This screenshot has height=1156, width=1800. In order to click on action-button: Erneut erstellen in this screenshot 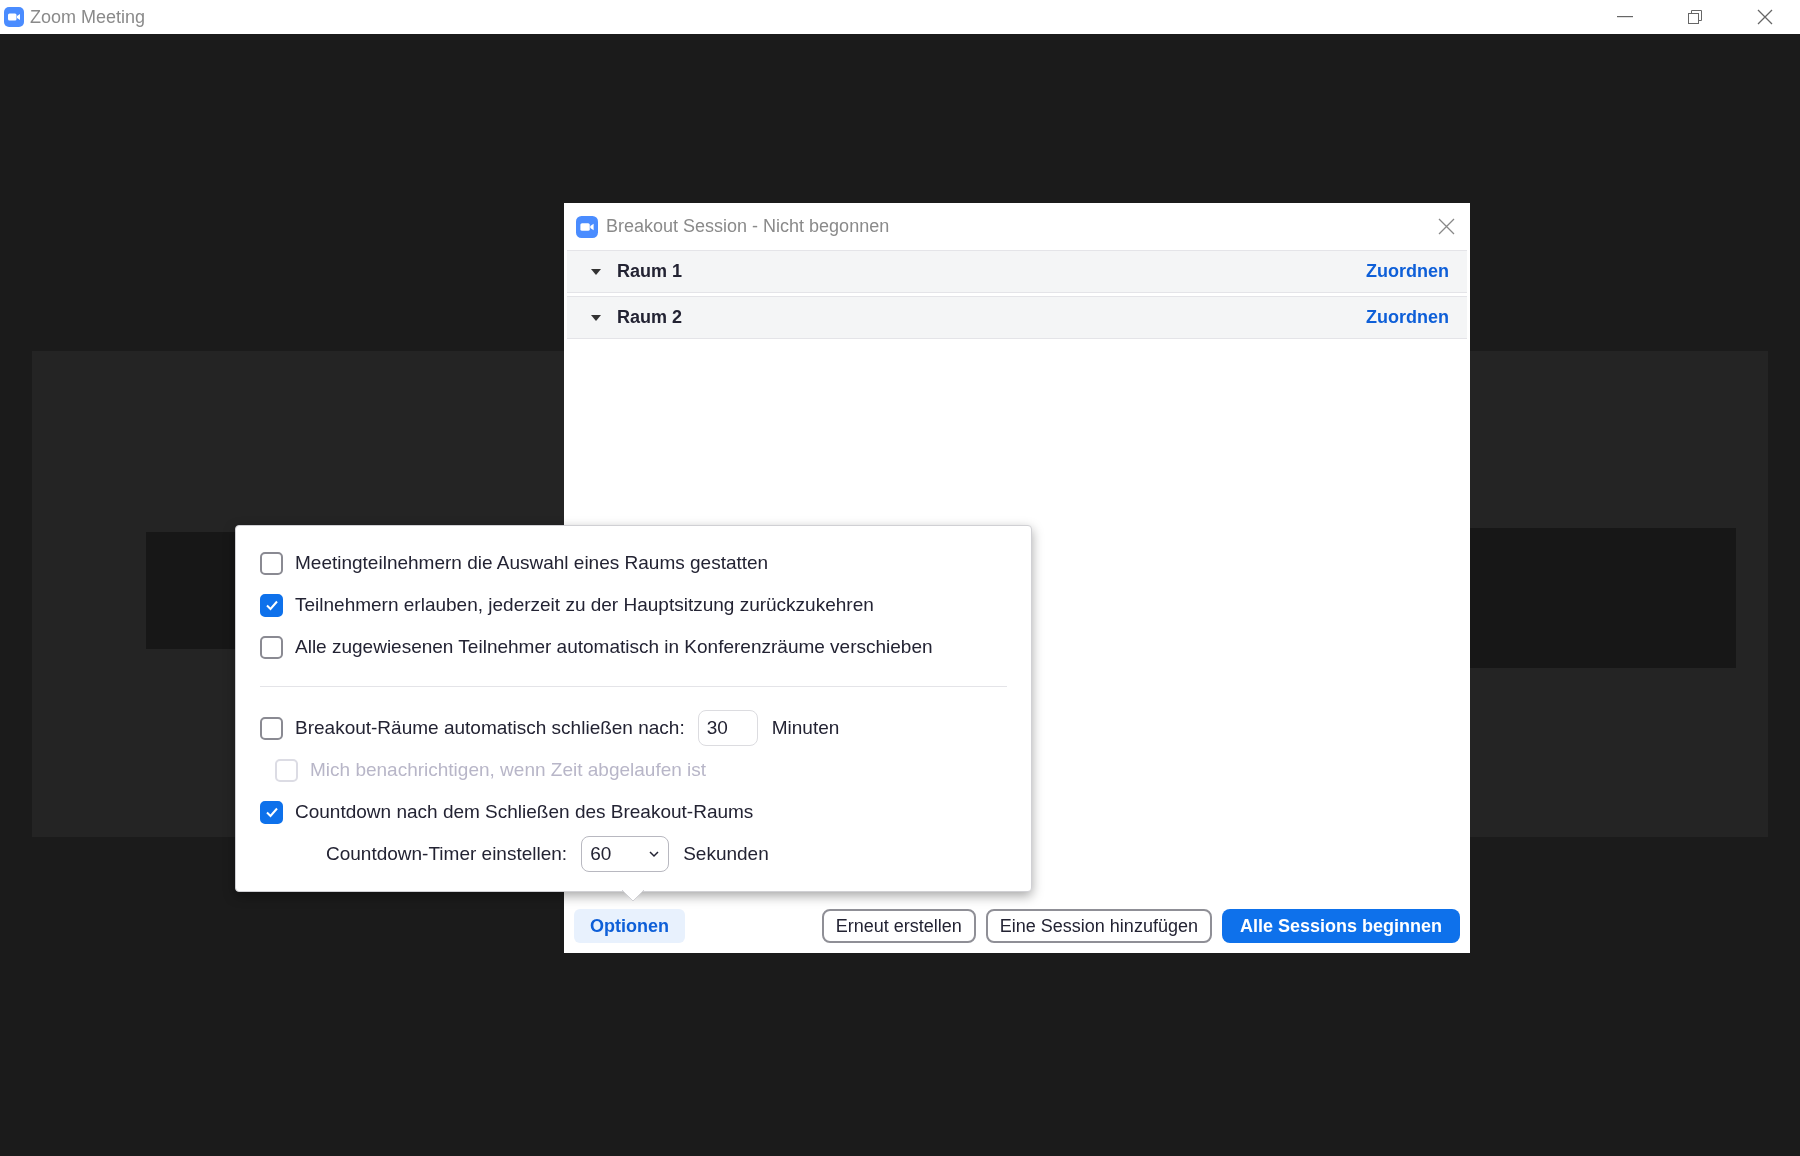, I will do `click(898, 926)`.